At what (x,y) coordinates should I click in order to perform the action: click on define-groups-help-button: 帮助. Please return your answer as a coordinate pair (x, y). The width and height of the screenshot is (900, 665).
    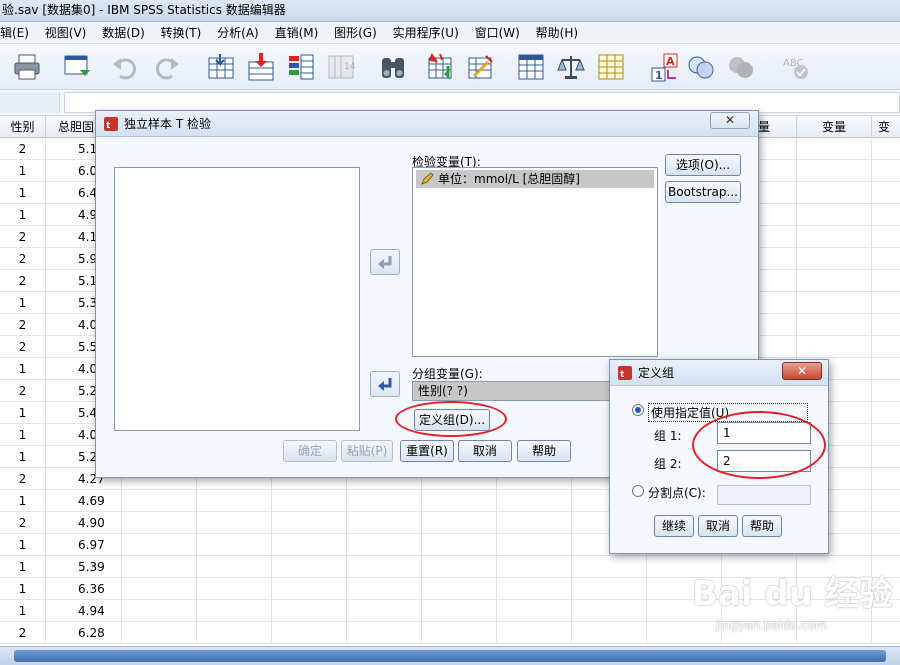
    Looking at the image, I should click on (762, 526).